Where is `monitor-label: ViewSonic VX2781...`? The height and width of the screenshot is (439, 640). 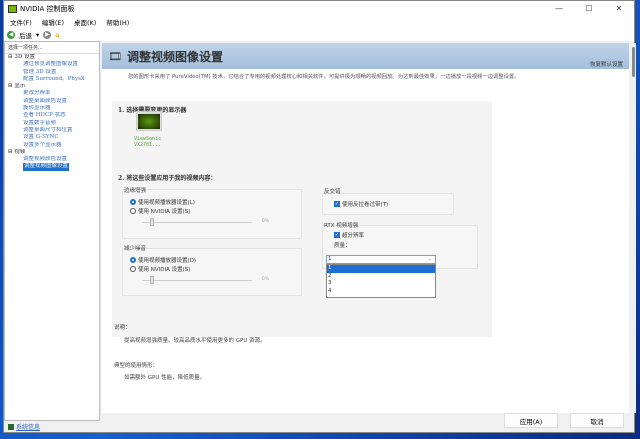 monitor-label: ViewSonic VX2781... is located at coordinates (147, 142).